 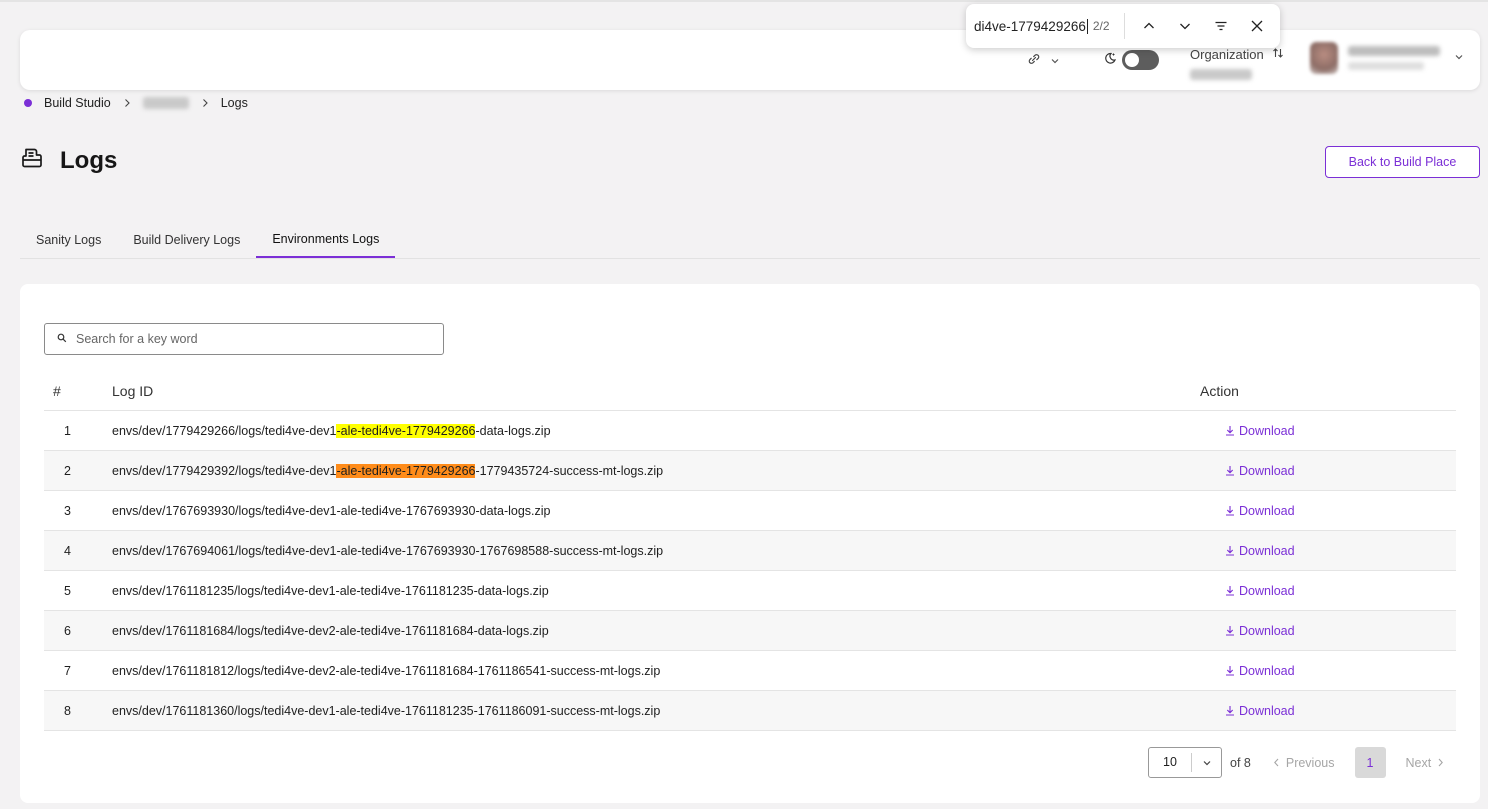 I want to click on chevron-left-icon, so click(x=1276, y=762).